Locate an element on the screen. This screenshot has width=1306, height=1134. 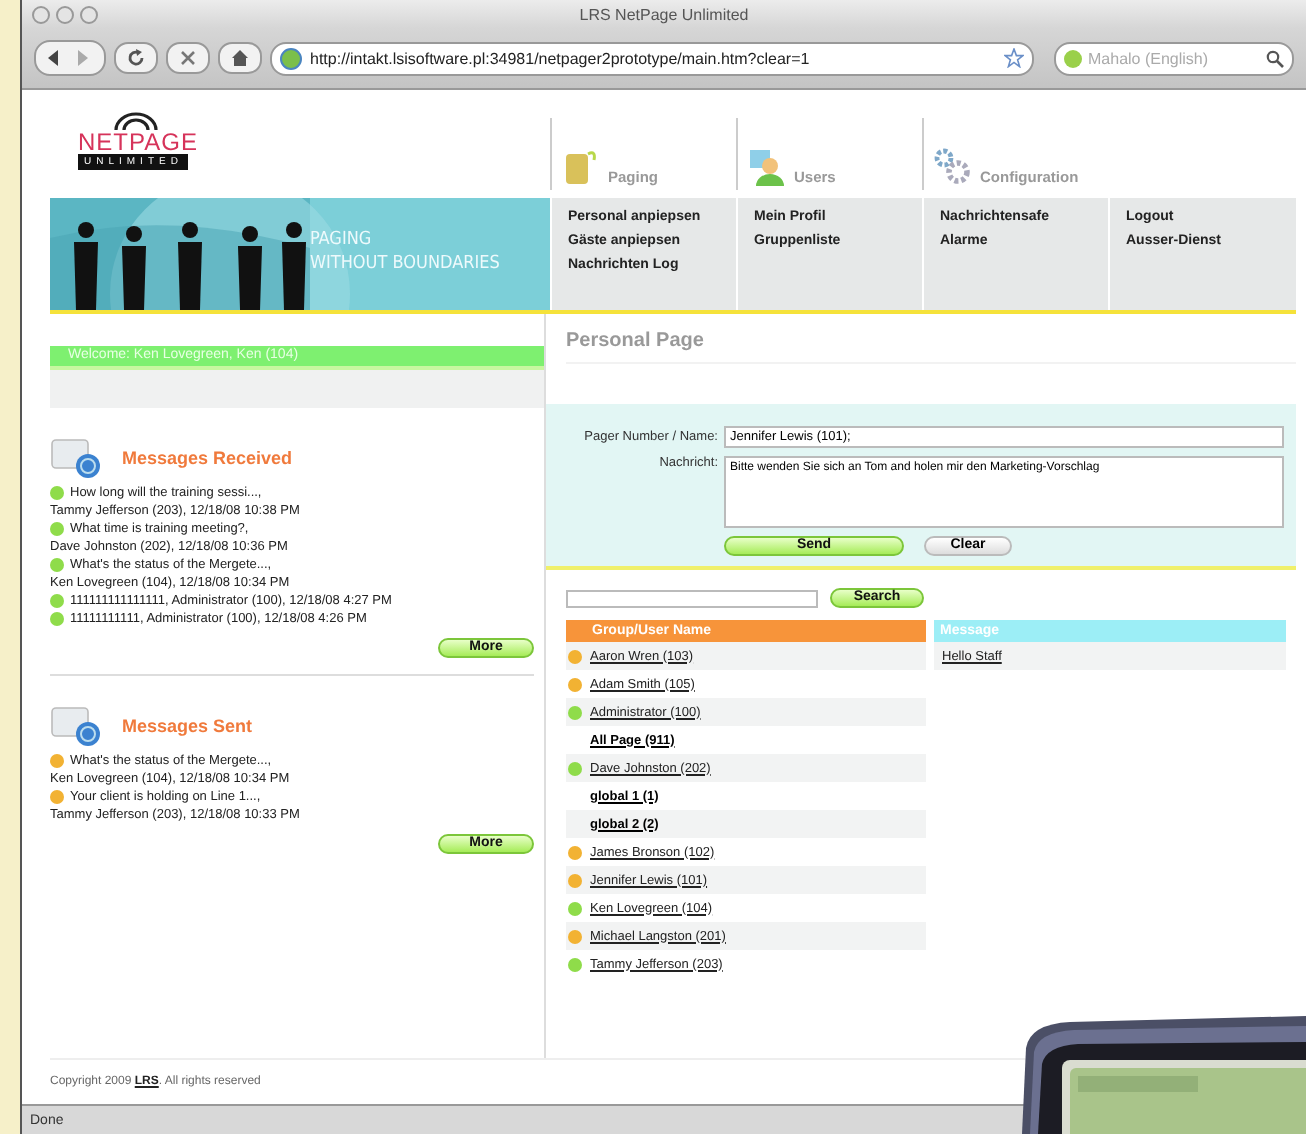
users-icon is located at coordinates (766, 166).